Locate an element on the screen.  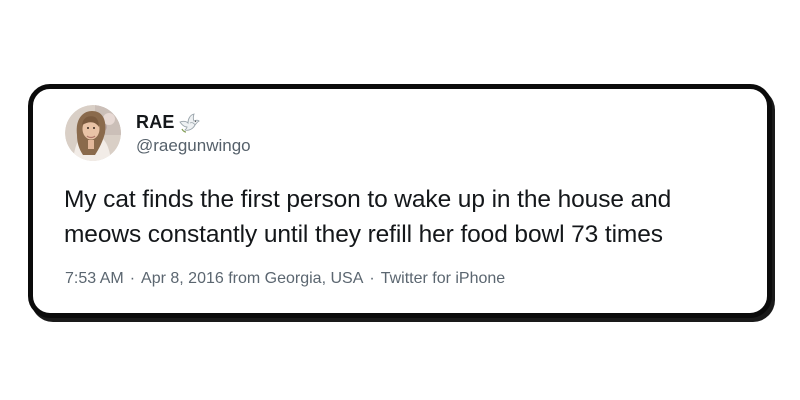
display-name-row: RAE is located at coordinates (193, 123).